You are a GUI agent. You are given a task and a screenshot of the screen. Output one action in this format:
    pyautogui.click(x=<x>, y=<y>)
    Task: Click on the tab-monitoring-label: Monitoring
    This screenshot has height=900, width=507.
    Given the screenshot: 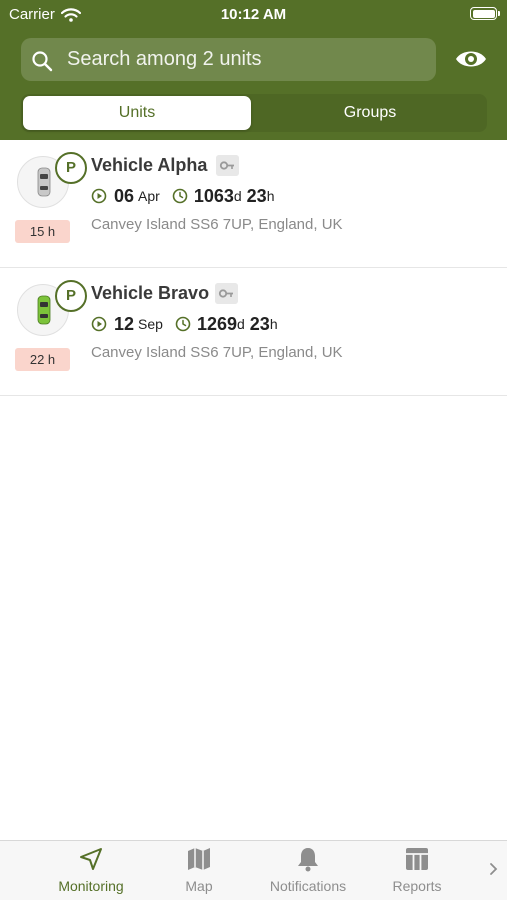 What is the action you would take?
    pyautogui.click(x=91, y=886)
    